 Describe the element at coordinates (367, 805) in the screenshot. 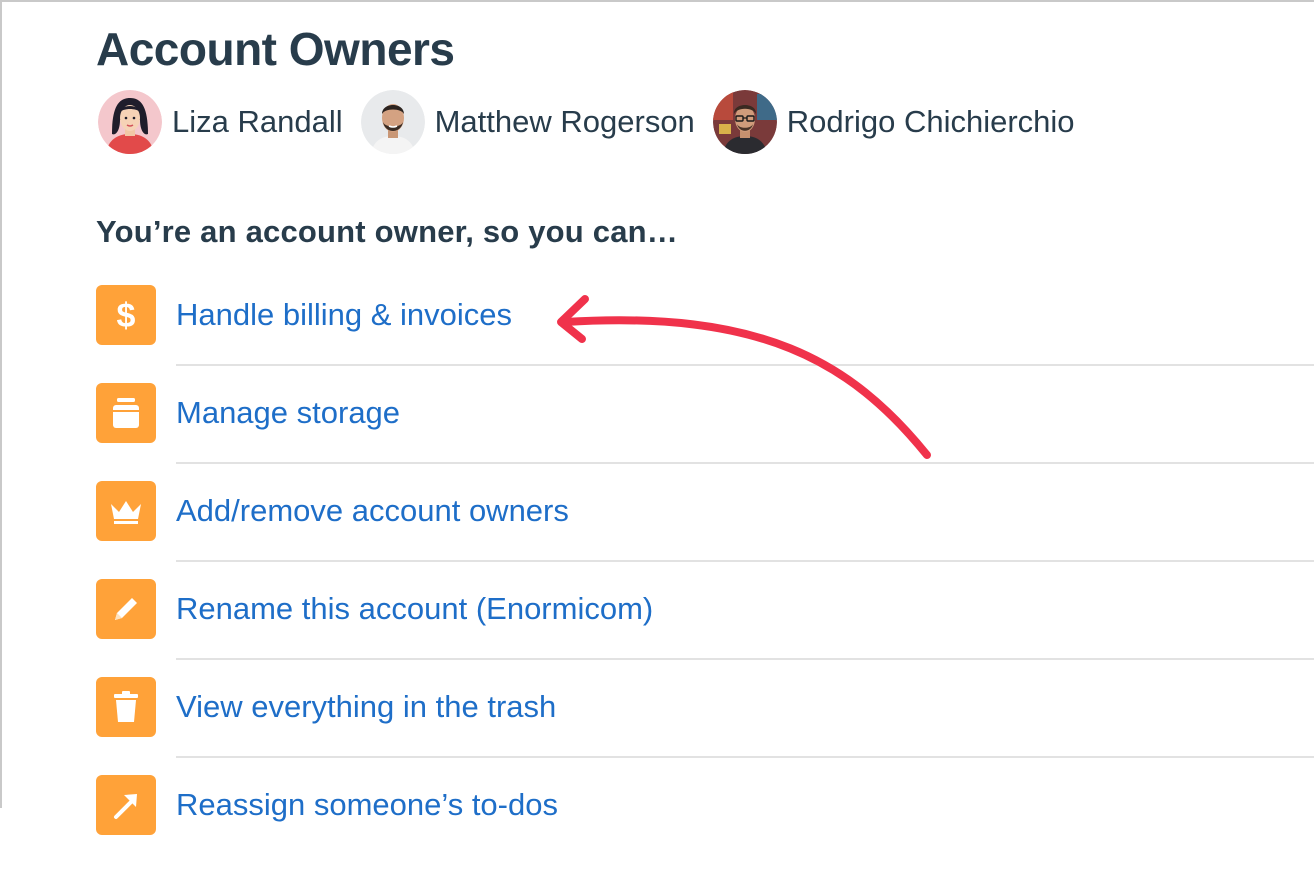

I see `reassign-link: Reassign someone’s to-dos` at that location.